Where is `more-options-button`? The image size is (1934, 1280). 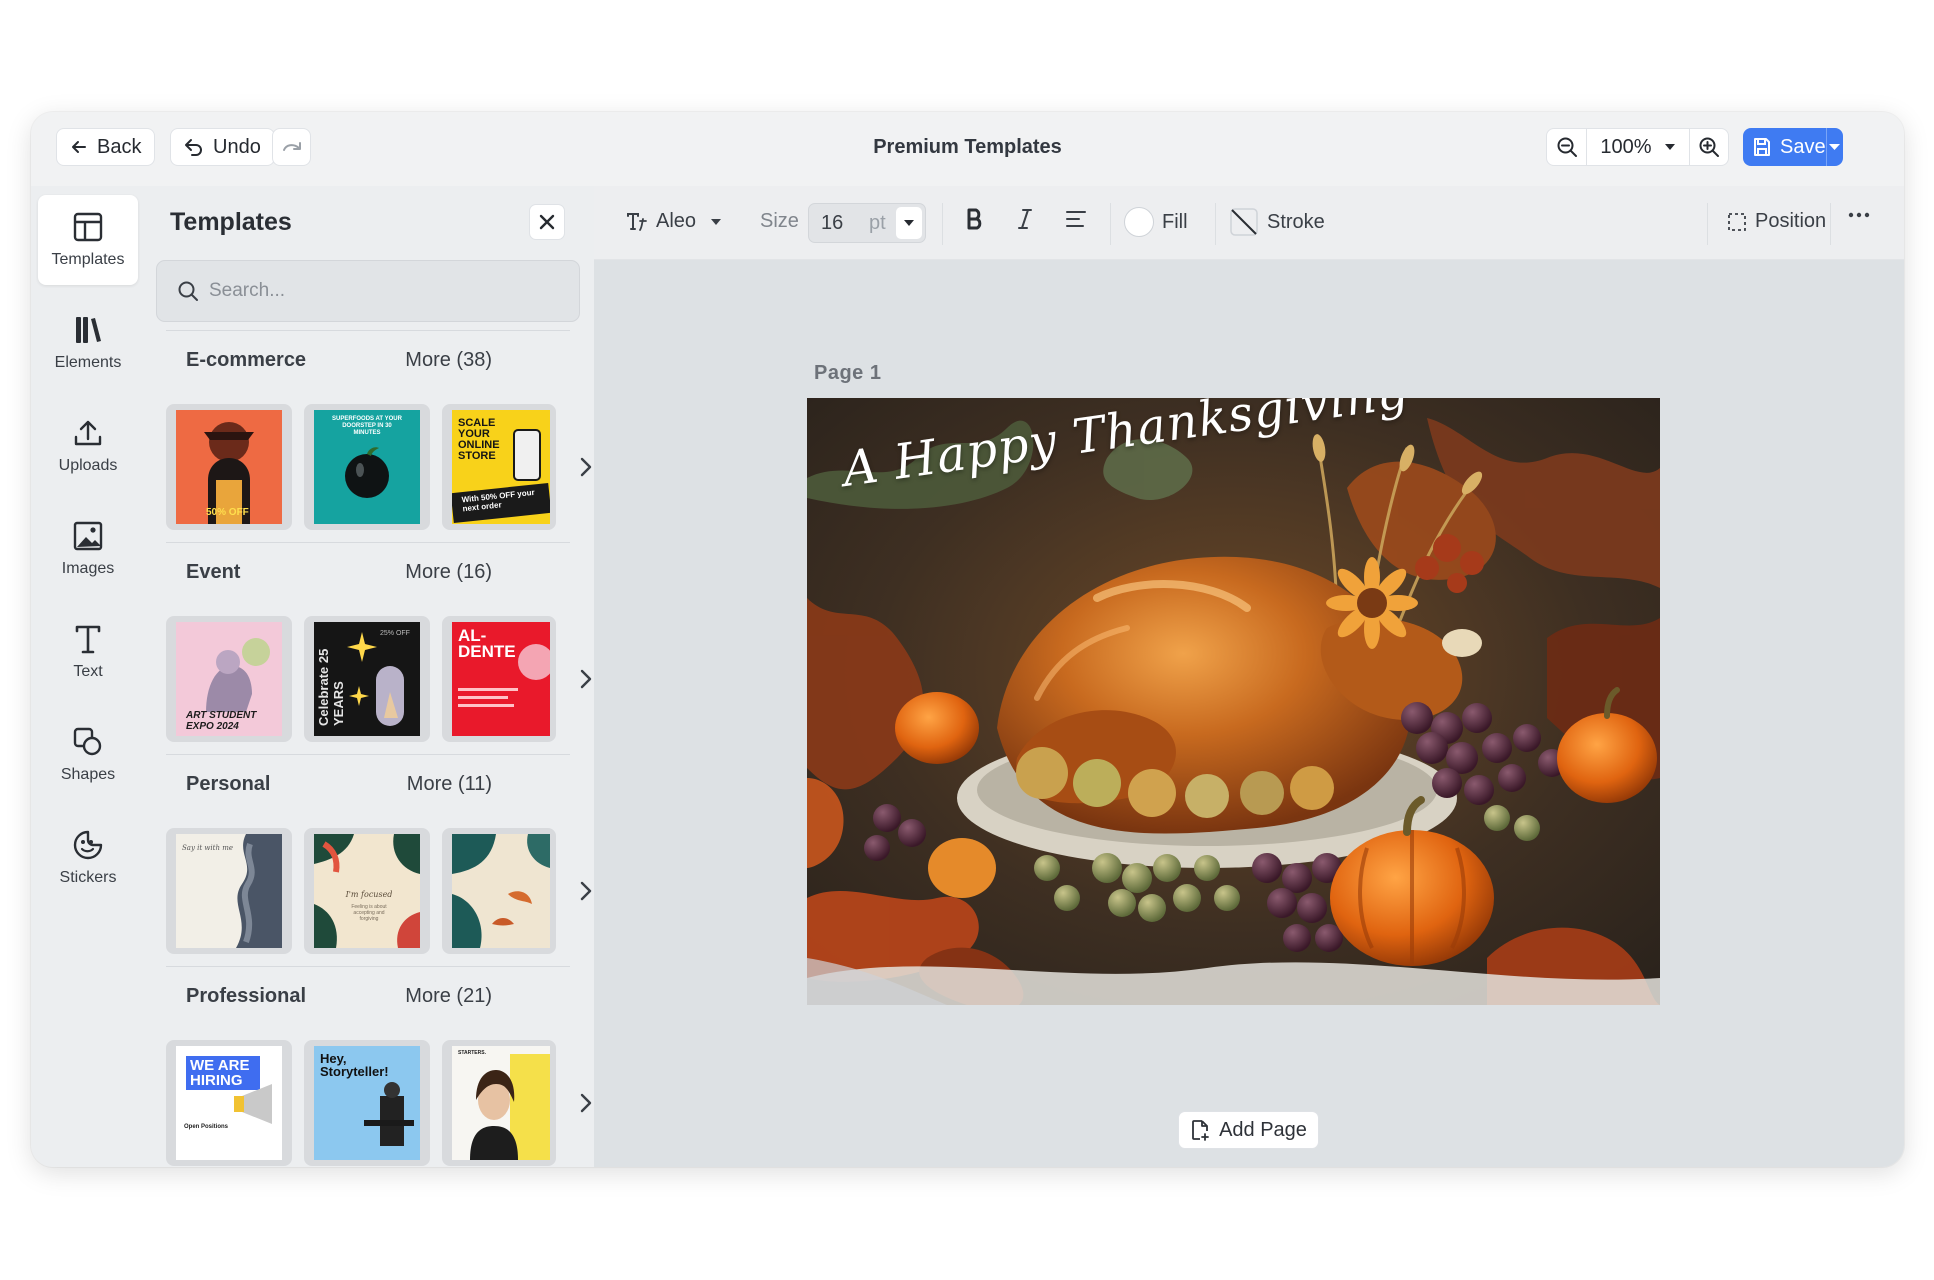 more-options-button is located at coordinates (1859, 215).